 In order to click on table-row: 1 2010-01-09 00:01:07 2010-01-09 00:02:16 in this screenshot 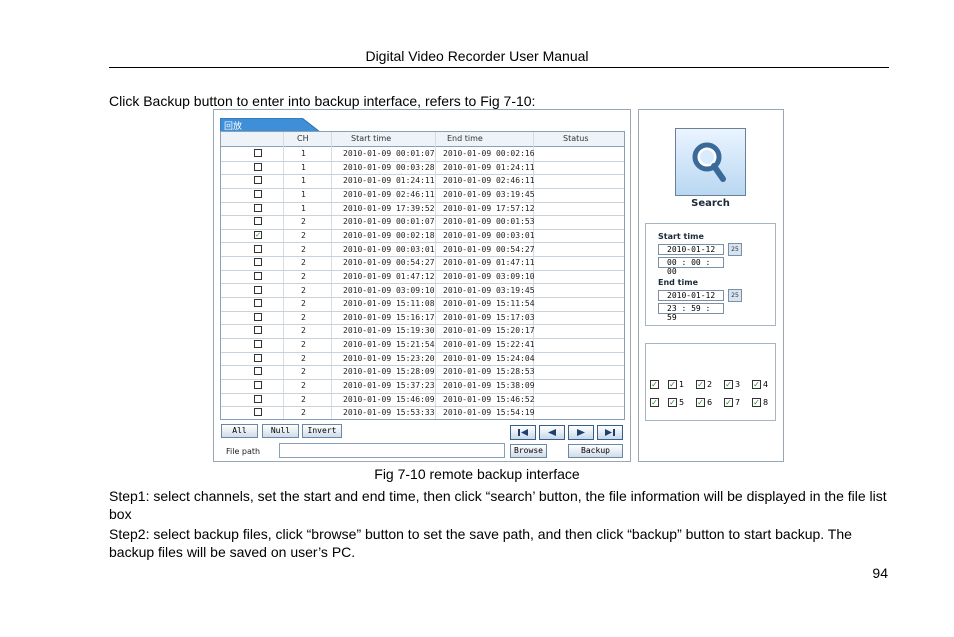, I will do `click(422, 154)`.